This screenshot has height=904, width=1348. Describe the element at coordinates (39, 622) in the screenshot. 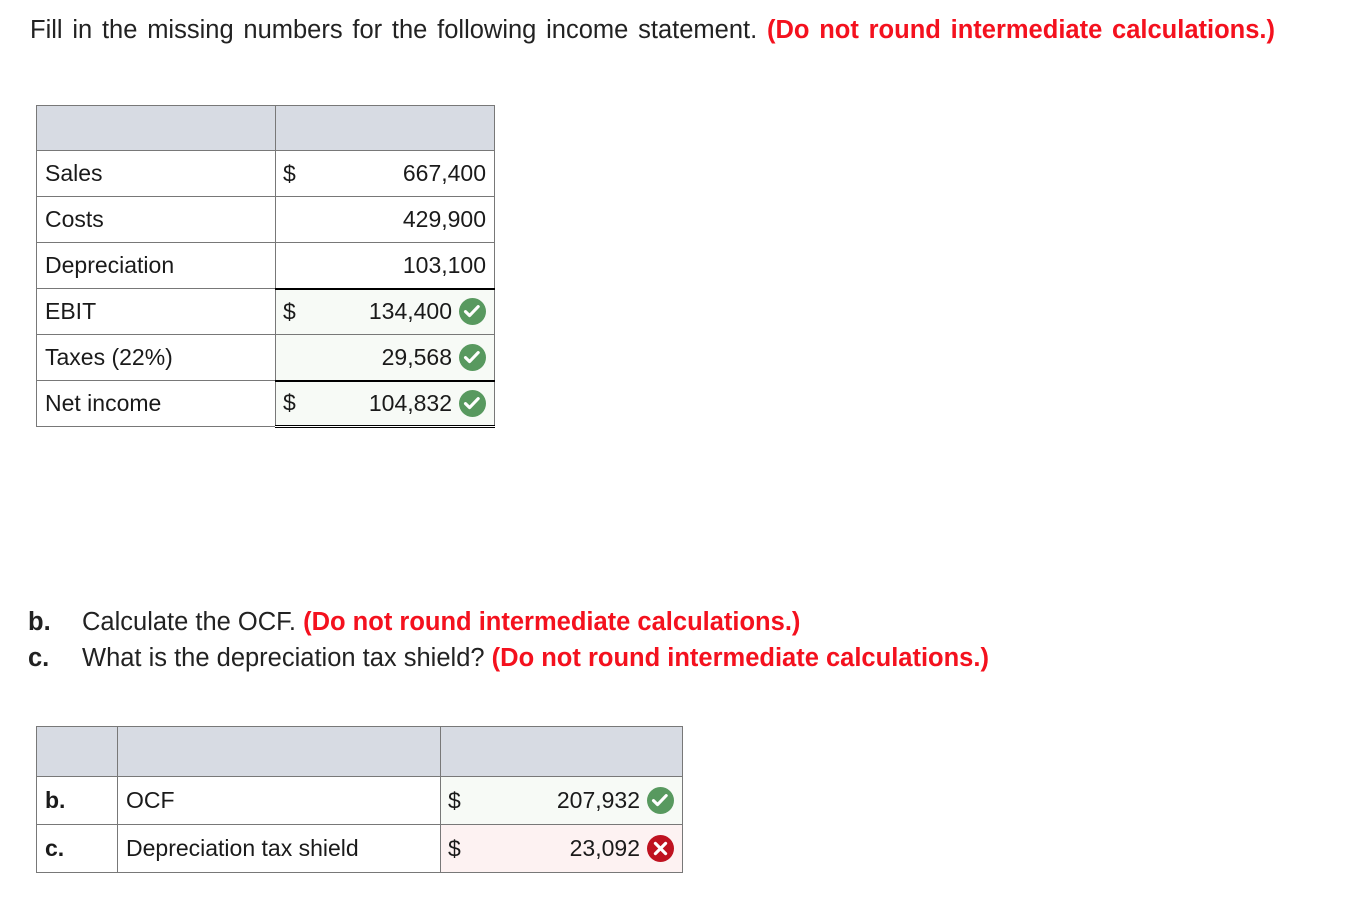

I see `sub-question-b-marker: b.` at that location.